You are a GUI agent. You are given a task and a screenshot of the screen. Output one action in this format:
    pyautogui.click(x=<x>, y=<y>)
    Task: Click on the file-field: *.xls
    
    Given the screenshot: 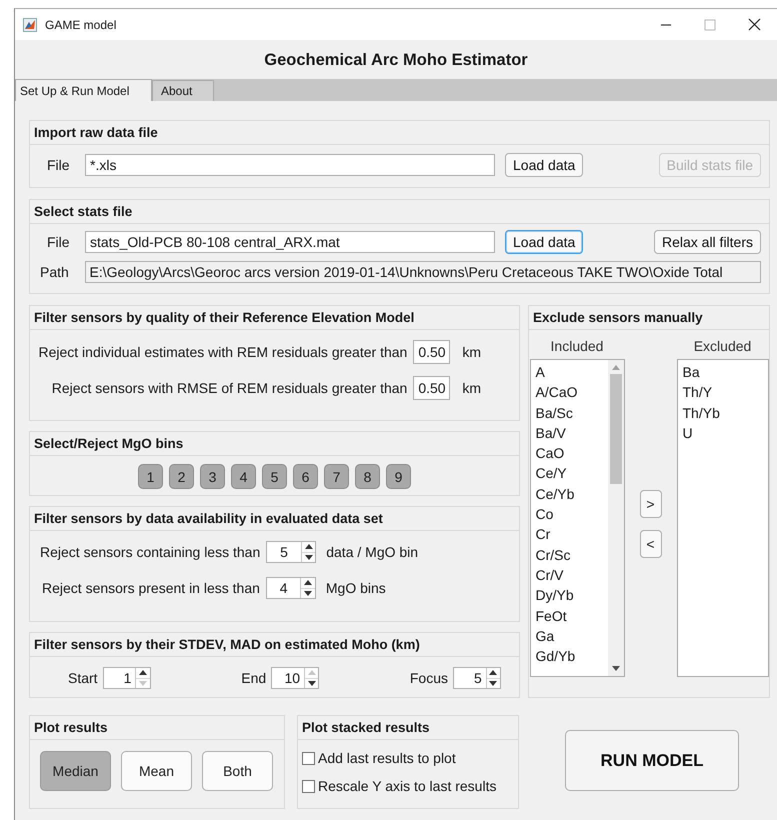 What is the action you would take?
    pyautogui.click(x=290, y=165)
    